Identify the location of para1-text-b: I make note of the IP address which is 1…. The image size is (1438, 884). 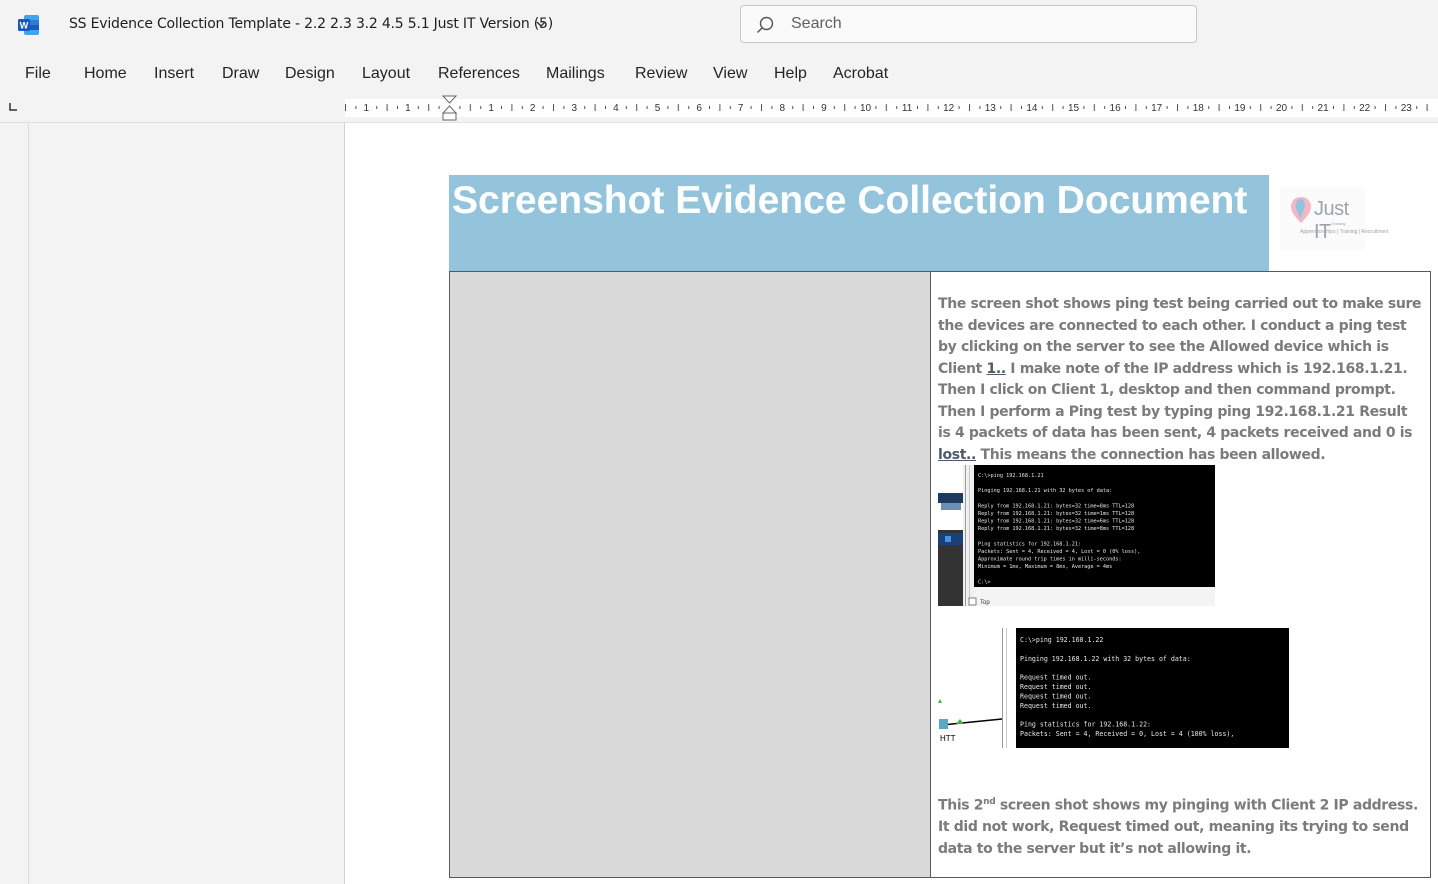
(1175, 401).